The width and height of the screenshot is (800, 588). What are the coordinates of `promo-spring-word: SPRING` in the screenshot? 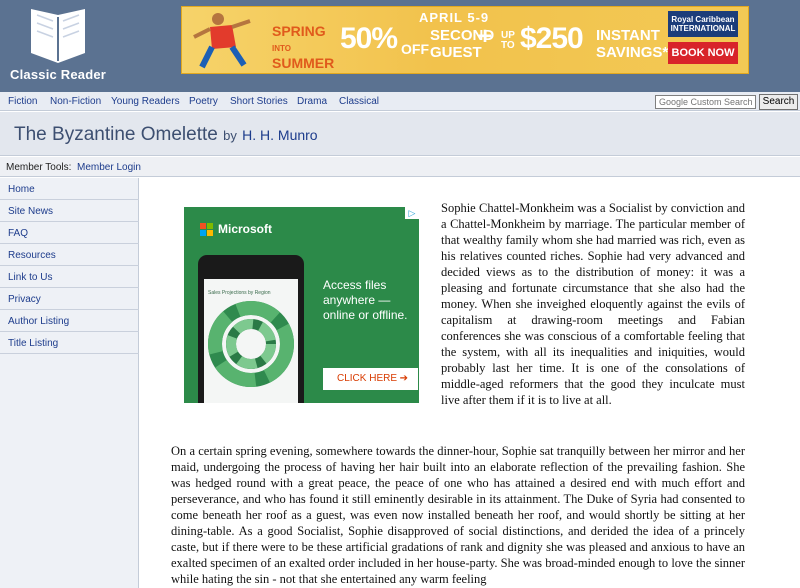 It's located at (299, 31).